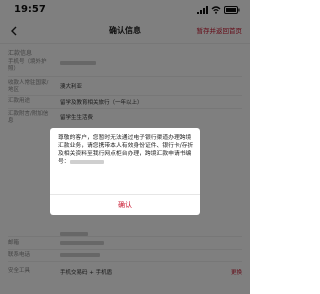  Describe the element at coordinates (125, 205) in the screenshot. I see `confirm-button: 确认` at that location.